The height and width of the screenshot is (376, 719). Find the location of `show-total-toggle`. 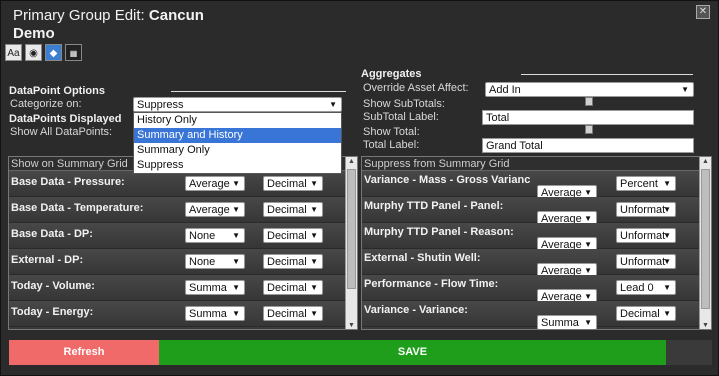

show-total-toggle is located at coordinates (589, 129).